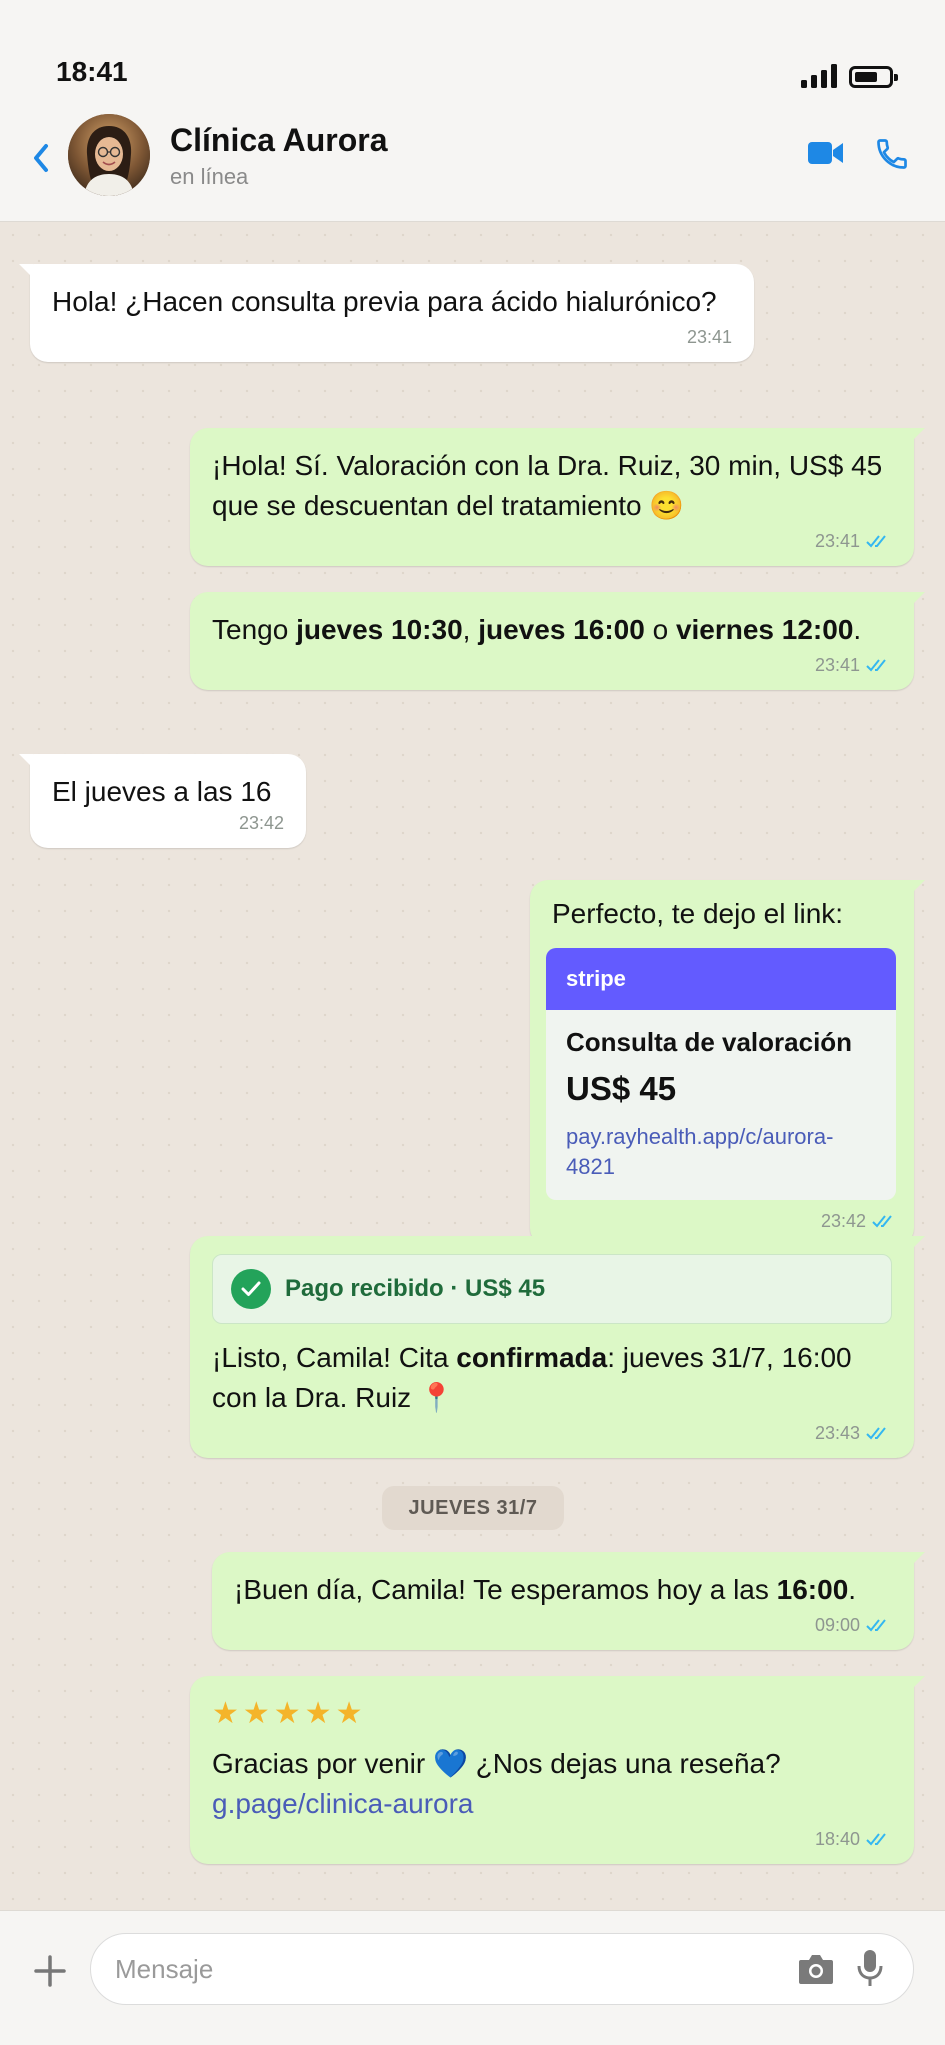 This screenshot has width=945, height=2045. I want to click on review-link: g.page/clinica-aurora, so click(552, 1804).